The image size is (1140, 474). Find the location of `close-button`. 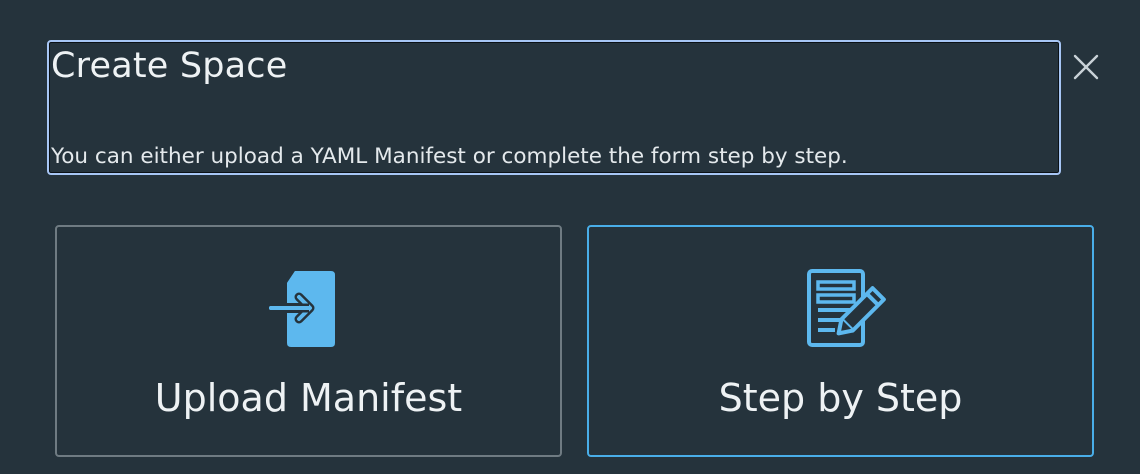

close-button is located at coordinates (1086, 67).